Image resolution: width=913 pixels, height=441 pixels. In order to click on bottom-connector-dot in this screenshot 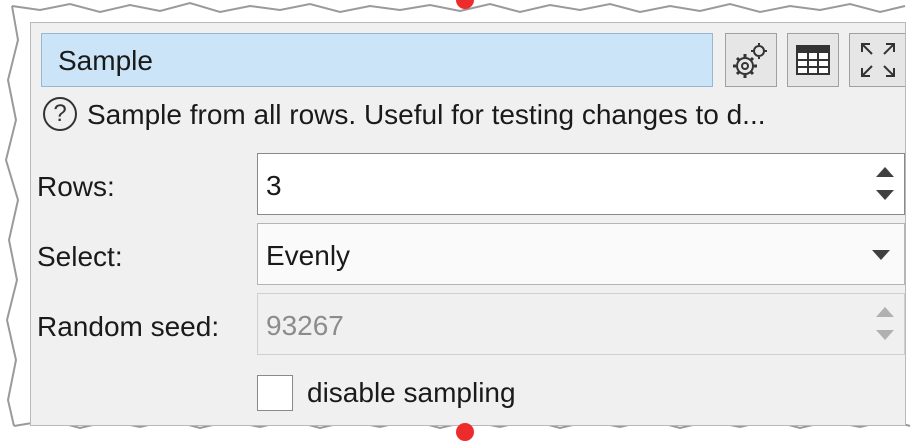, I will do `click(465, 432)`.